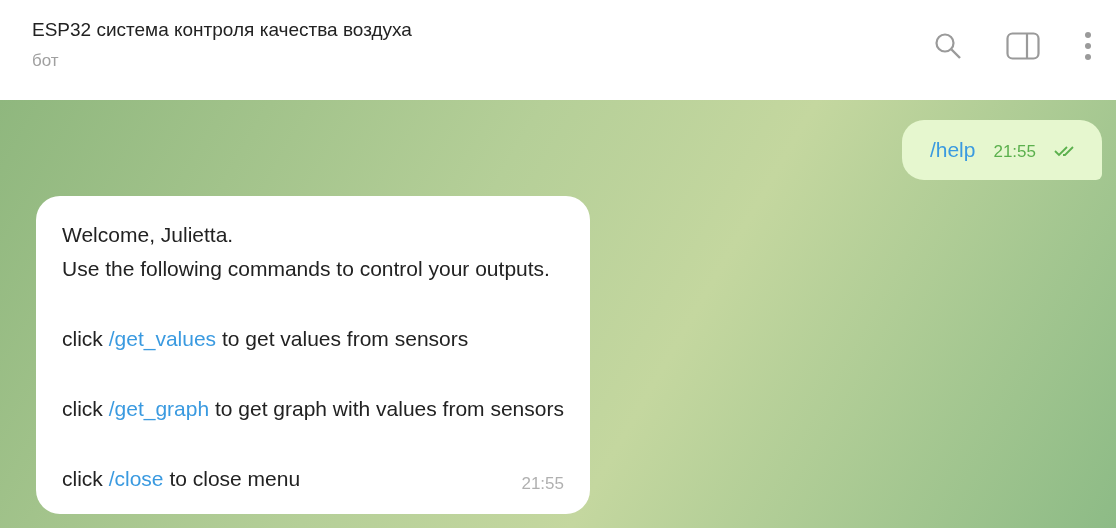  Describe the element at coordinates (313, 409) in the screenshot. I see `message-text: click /get_graph to get graph with values from sensors` at that location.